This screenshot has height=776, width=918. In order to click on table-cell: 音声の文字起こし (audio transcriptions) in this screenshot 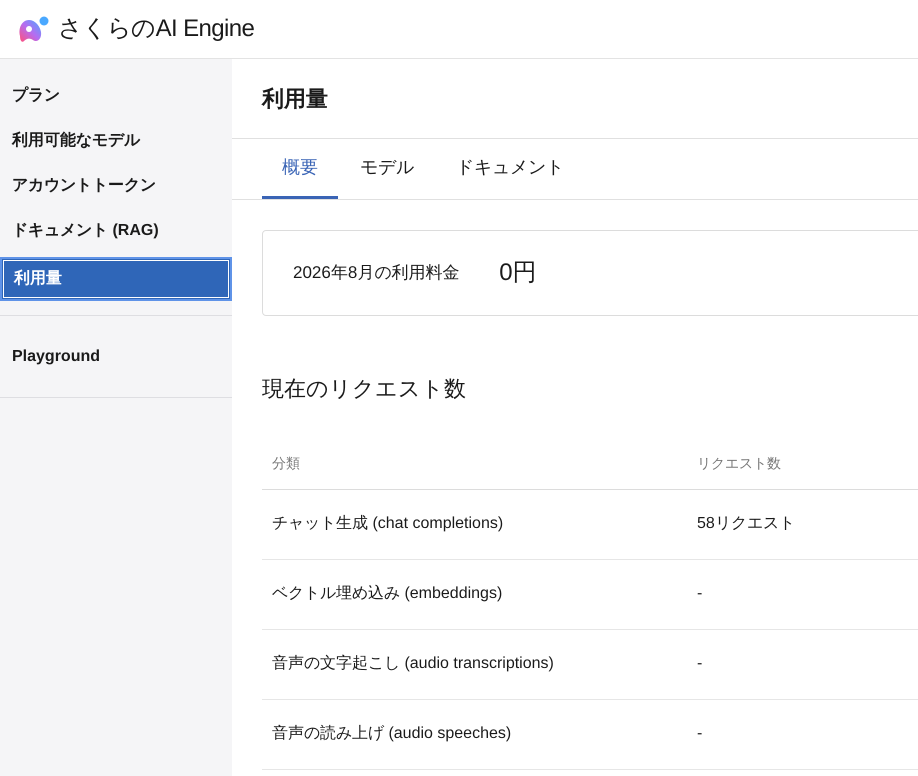, I will do `click(413, 663)`.